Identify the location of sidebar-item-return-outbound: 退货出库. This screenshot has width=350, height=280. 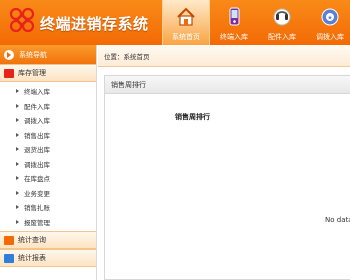
(48, 149).